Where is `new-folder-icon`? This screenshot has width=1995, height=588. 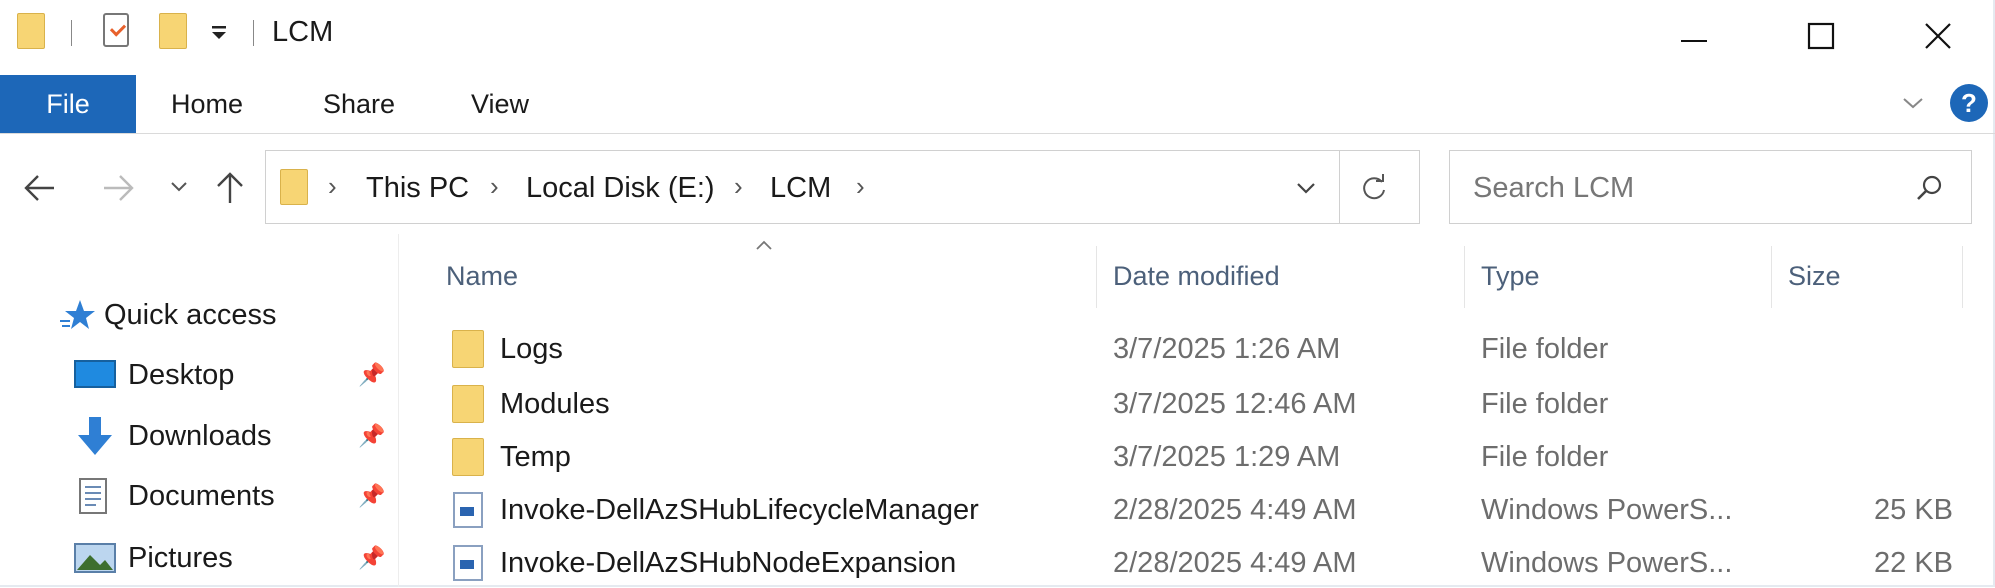
new-folder-icon is located at coordinates (173, 31).